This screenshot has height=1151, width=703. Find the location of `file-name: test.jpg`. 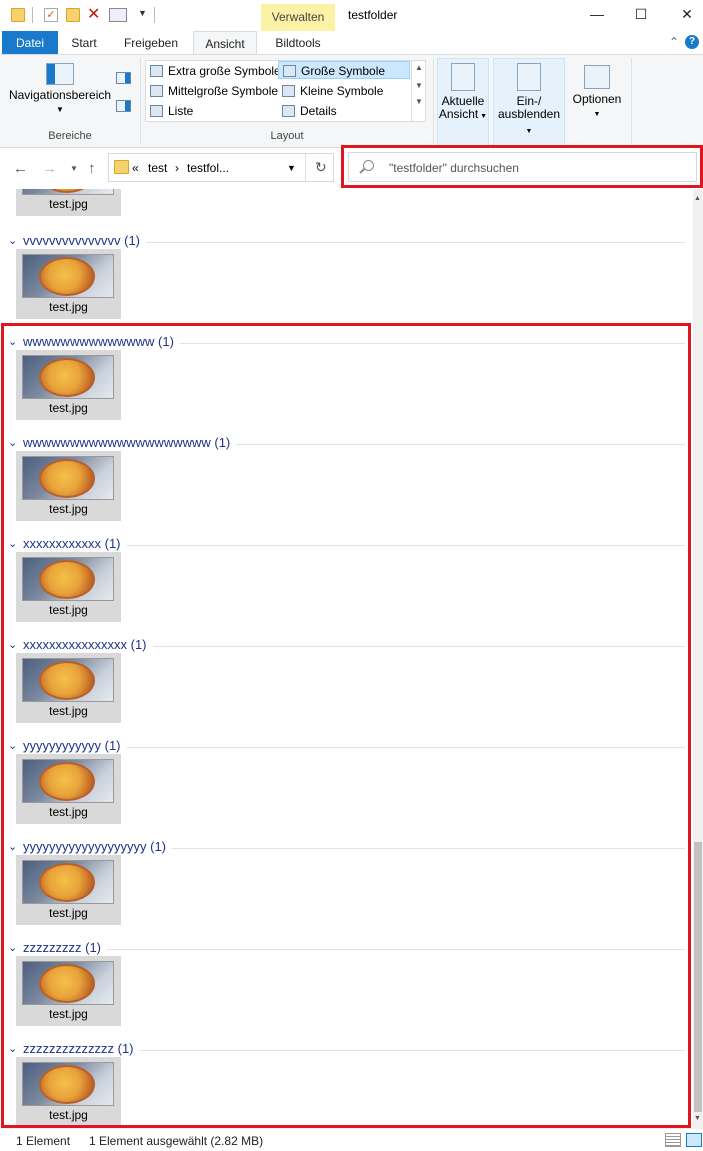

file-name: test.jpg is located at coordinates (68, 204).